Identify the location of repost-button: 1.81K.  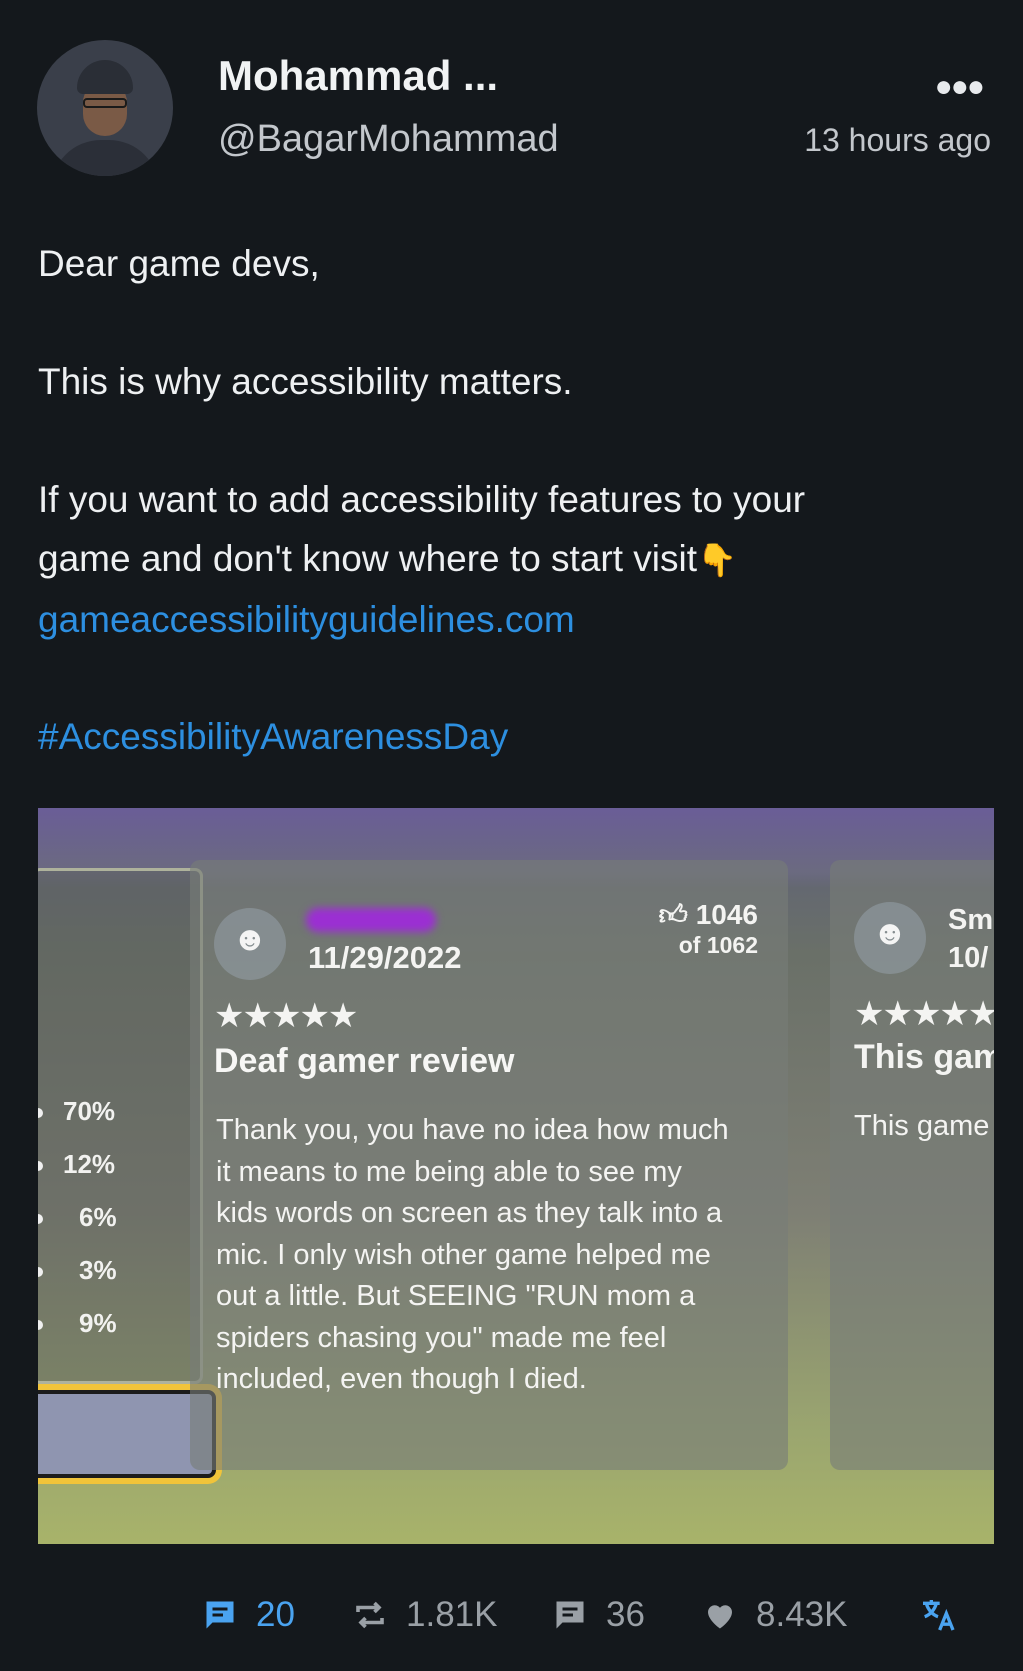
(424, 1615).